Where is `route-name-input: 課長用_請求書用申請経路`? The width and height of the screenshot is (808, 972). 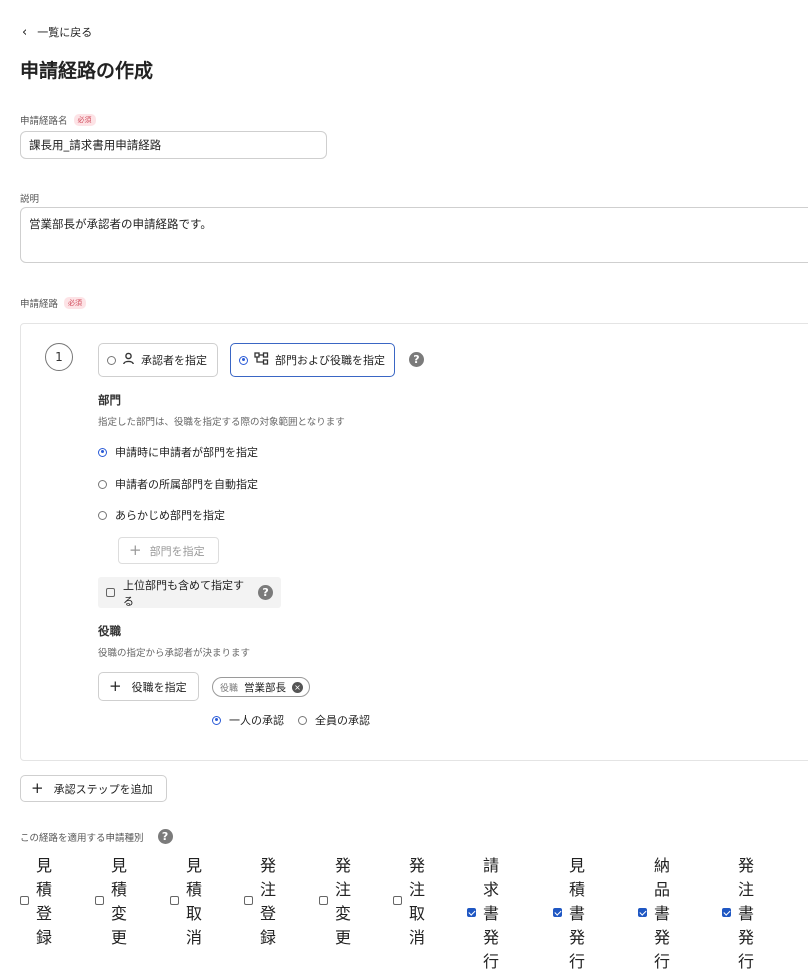
route-name-input: 課長用_請求書用申請経路 is located at coordinates (173, 145).